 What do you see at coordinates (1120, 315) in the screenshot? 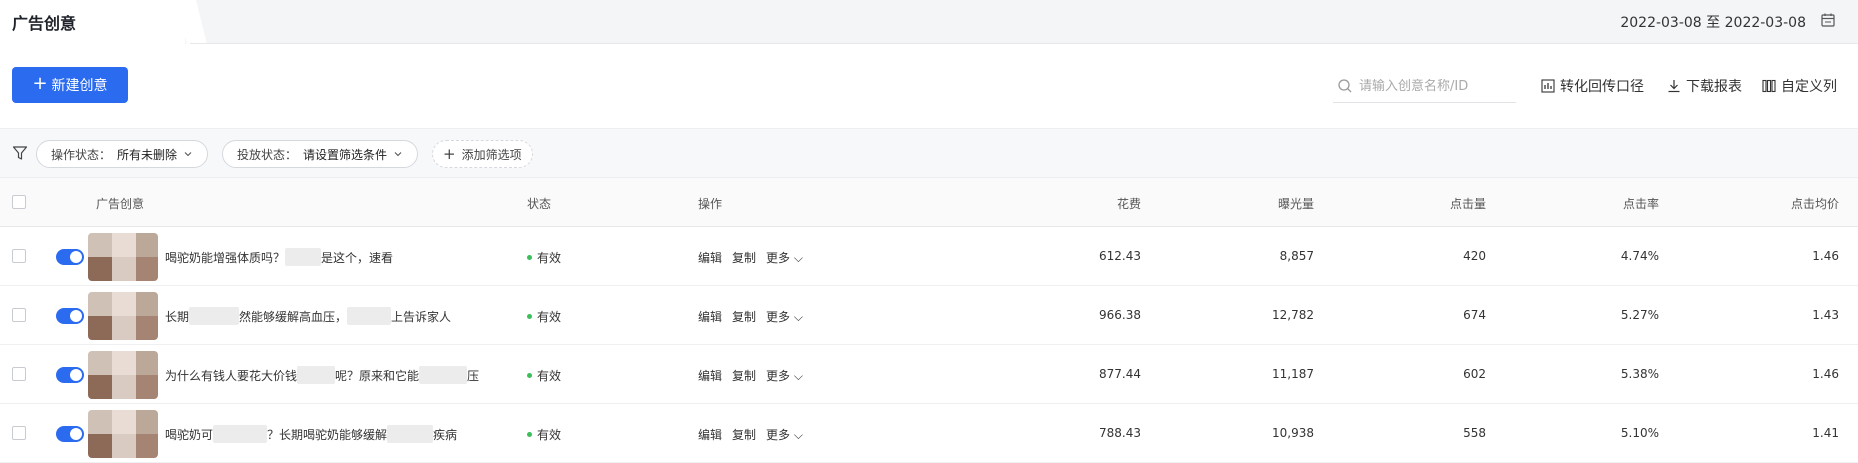
I see `cost-value: 966.38` at bounding box center [1120, 315].